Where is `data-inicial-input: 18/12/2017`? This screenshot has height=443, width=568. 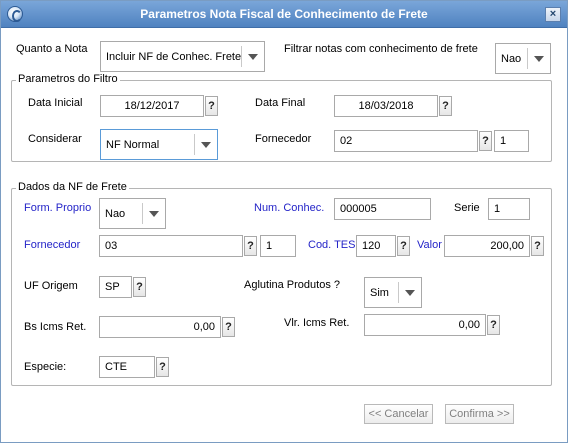 data-inicial-input: 18/12/2017 is located at coordinates (152, 106).